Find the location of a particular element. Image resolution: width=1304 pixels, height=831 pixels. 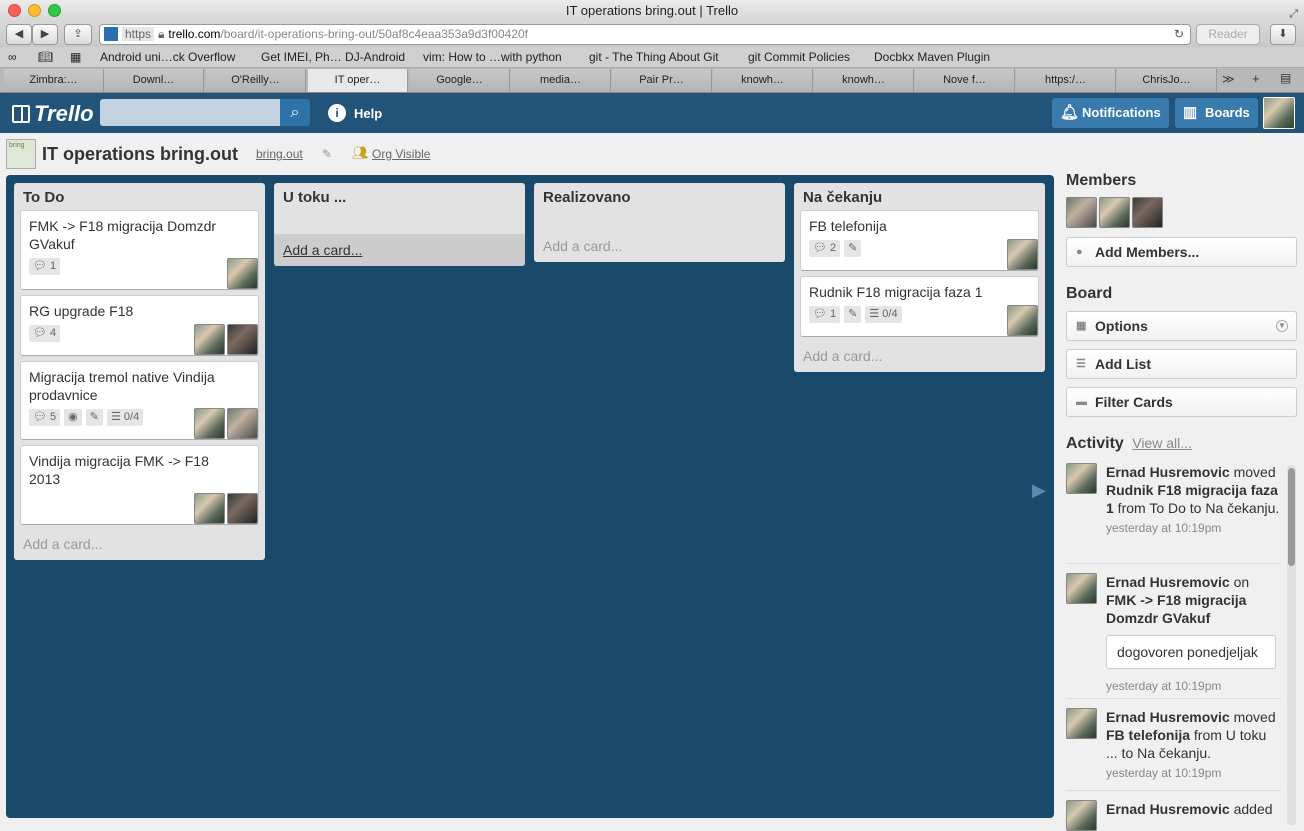

top-sites-icon: ▦ is located at coordinates (75, 57).